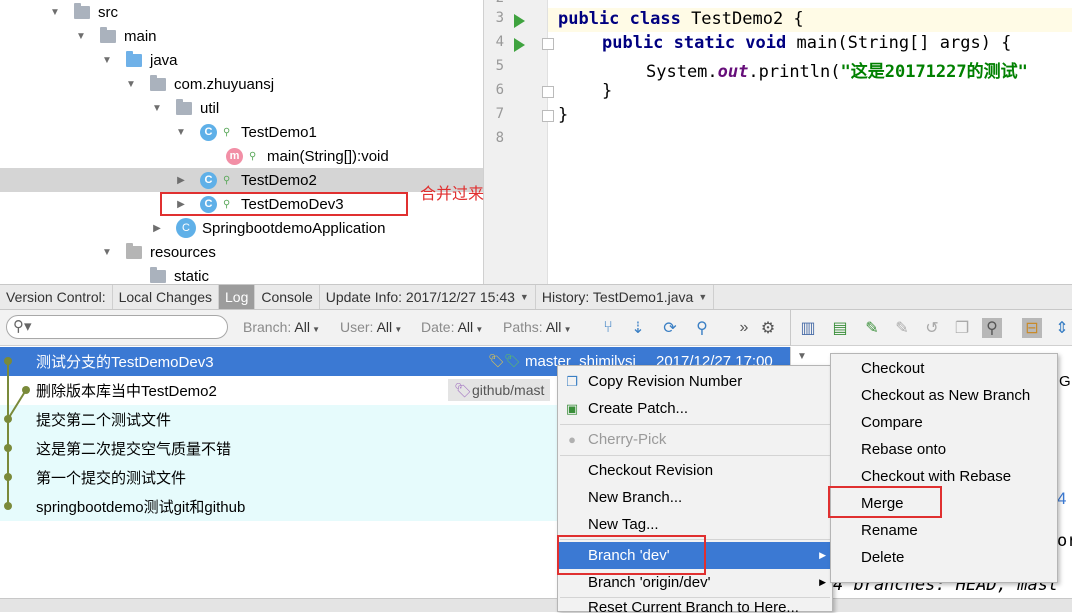  What do you see at coordinates (1062, 498) in the screenshot?
I see `detail-text: 4` at bounding box center [1062, 498].